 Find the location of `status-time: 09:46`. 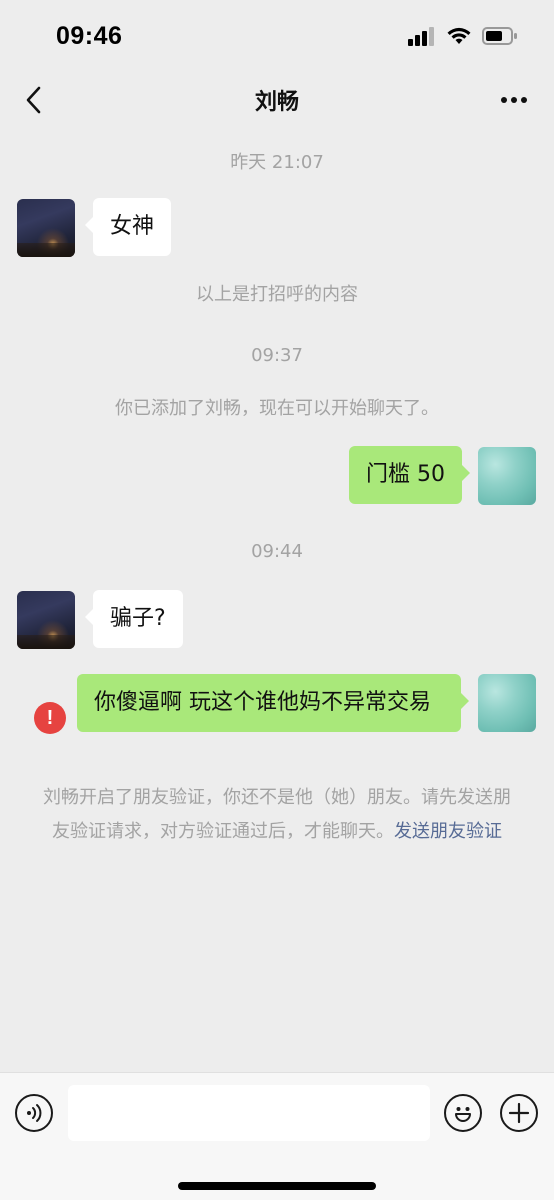

status-time: 09:46 is located at coordinates (89, 36).